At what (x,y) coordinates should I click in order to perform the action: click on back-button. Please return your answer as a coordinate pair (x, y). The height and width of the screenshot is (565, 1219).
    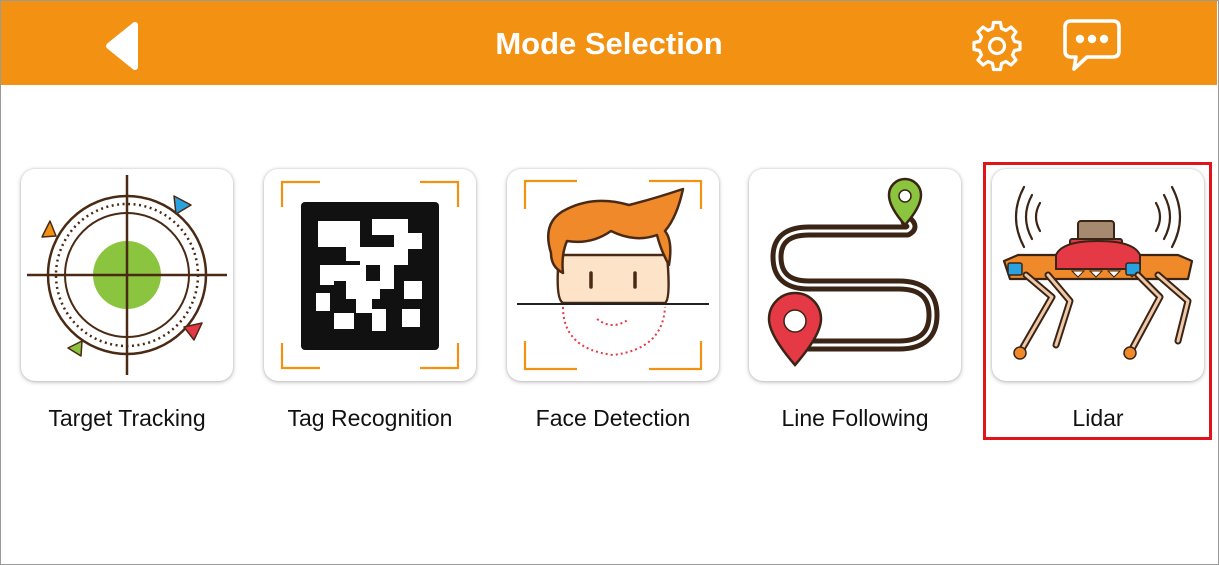
    Looking at the image, I should click on (123, 46).